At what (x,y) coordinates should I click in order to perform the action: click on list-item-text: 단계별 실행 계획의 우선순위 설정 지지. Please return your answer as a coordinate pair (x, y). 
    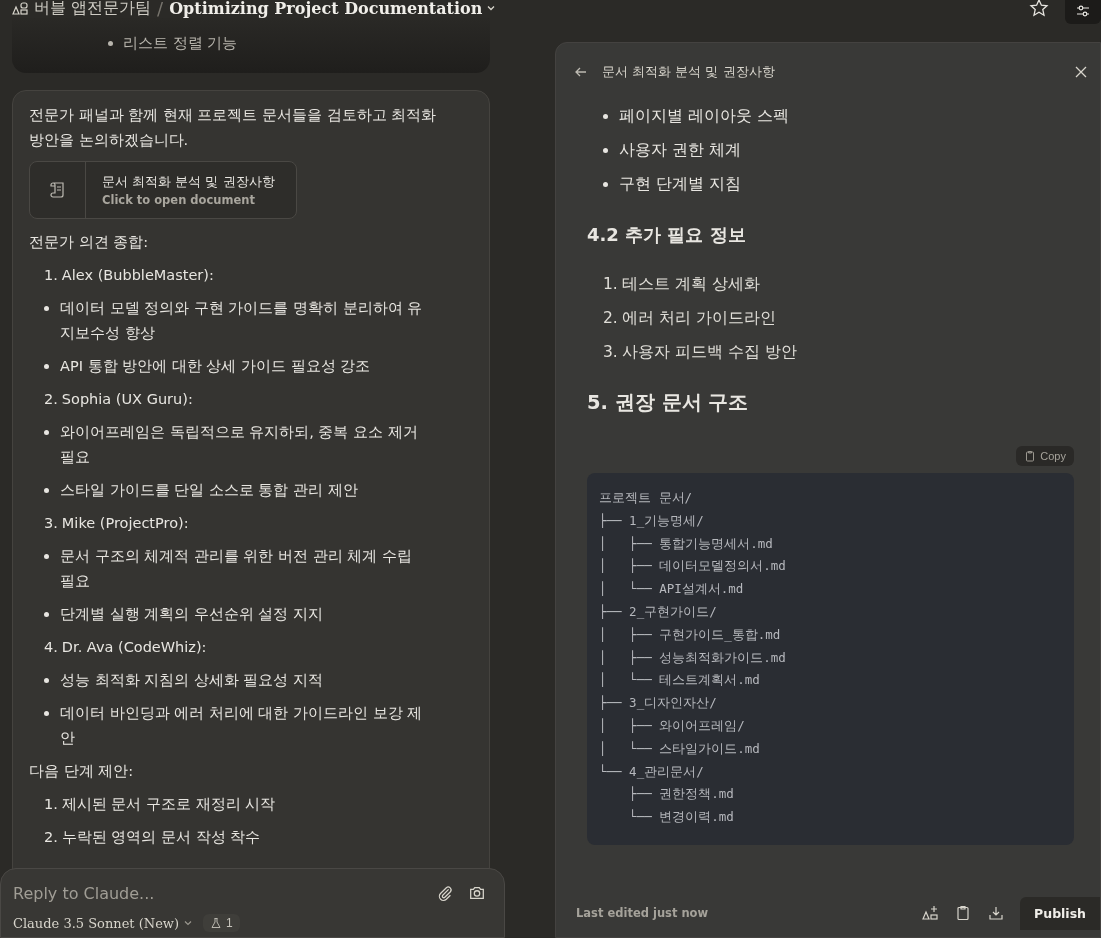
    Looking at the image, I should click on (192, 614).